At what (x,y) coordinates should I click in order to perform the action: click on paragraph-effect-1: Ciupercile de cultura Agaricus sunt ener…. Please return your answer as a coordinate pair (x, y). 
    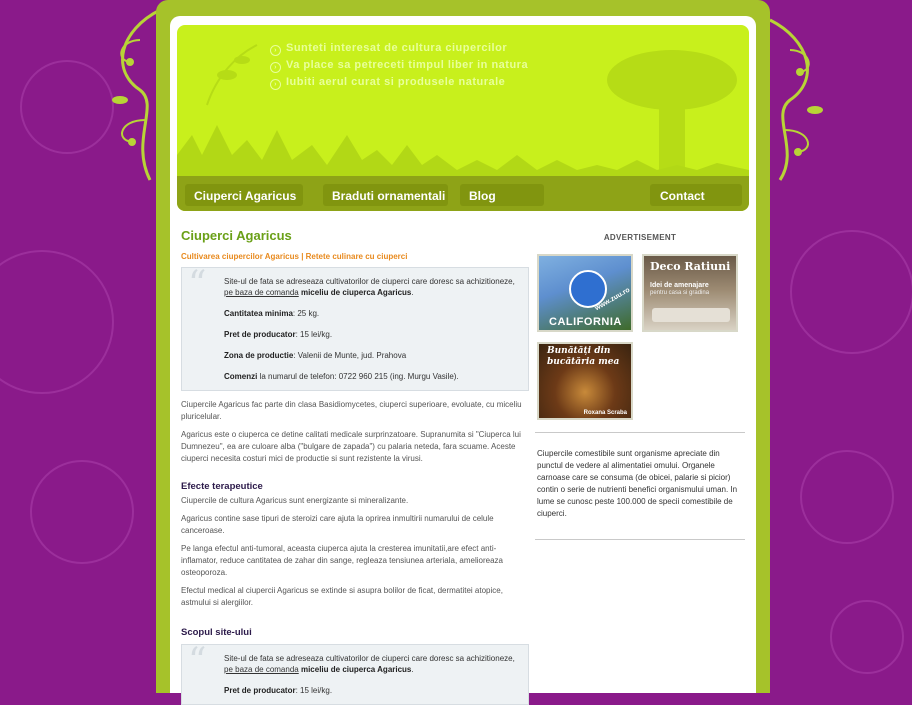
    Looking at the image, I should click on (295, 500).